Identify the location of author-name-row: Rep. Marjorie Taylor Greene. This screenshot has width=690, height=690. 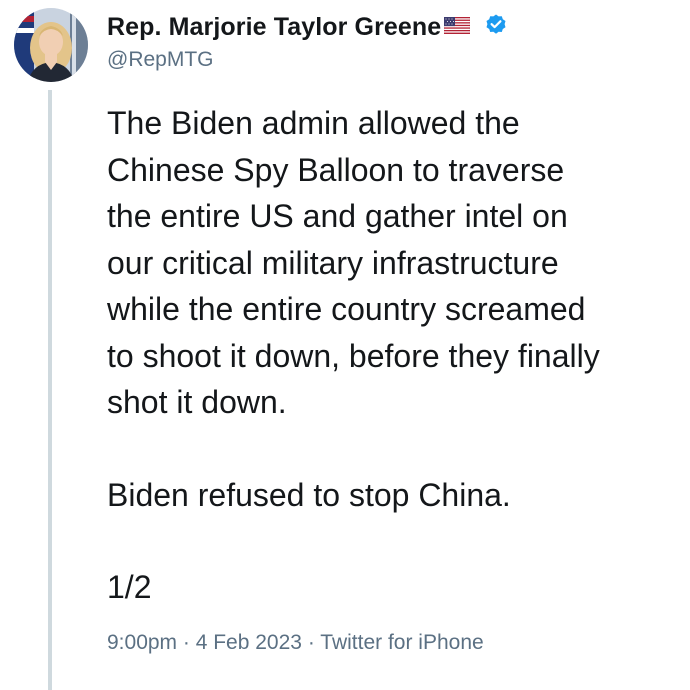
(307, 27).